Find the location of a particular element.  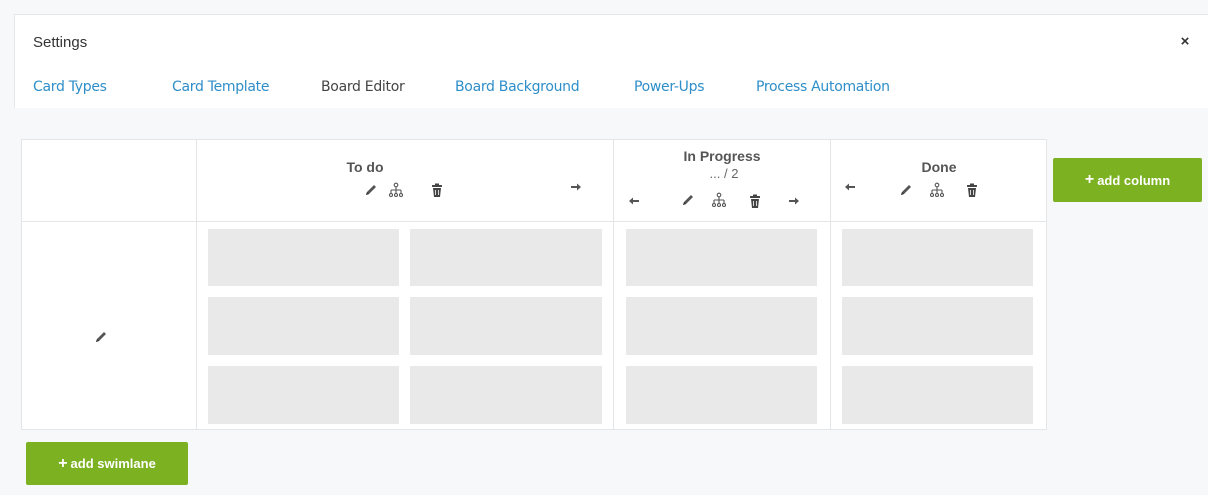

tab-card-types: Card Types is located at coordinates (70, 87).